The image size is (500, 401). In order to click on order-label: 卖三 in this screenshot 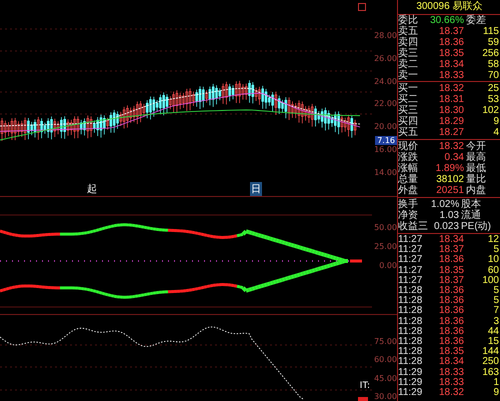, I will do `click(408, 53)`.